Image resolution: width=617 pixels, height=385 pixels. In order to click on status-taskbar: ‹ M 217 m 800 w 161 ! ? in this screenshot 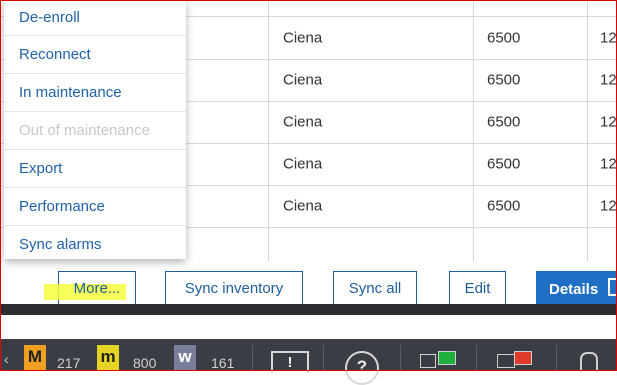, I will do `click(308, 362)`.